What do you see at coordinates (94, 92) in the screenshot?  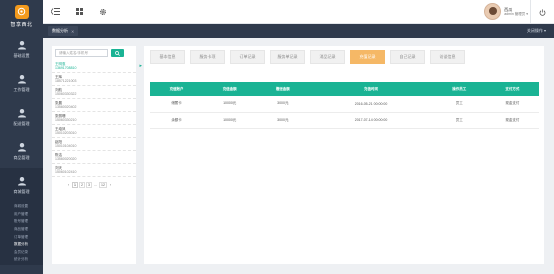 I see `list-item: 刘航 15060330322` at bounding box center [94, 92].